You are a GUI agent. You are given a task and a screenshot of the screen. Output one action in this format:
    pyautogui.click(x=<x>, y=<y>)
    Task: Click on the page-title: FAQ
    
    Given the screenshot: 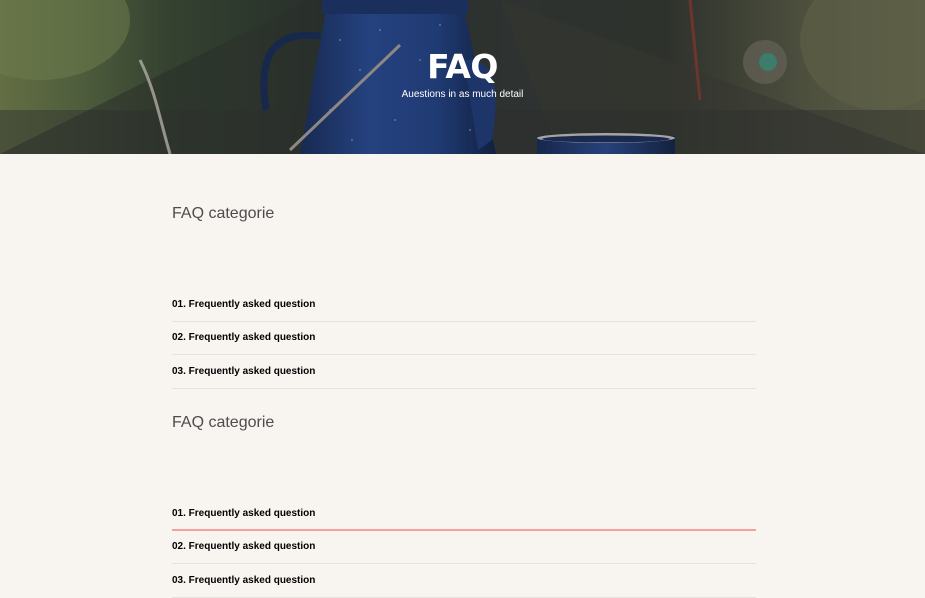 What is the action you would take?
    pyautogui.click(x=462, y=66)
    